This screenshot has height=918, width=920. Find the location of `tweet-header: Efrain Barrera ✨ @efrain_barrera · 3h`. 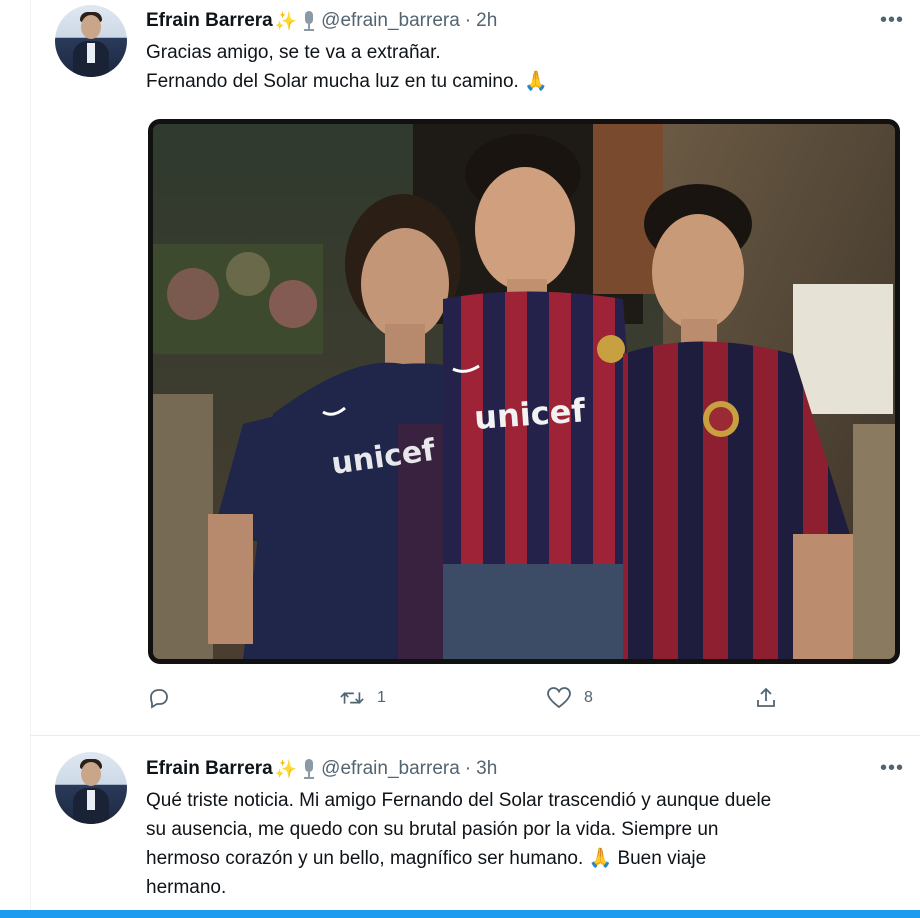

tweet-header: Efrain Barrera ✨ @efrain_barrera · 3h is located at coordinates (528, 769).